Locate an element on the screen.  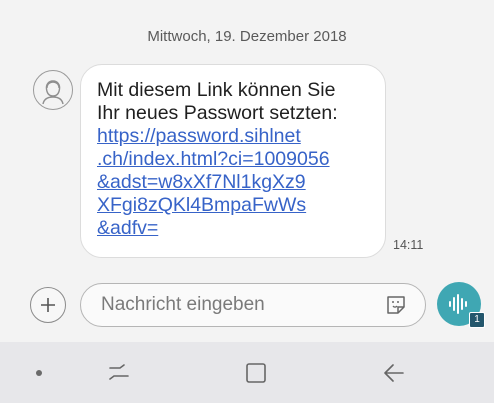
composer-bar: Nachricht eingeben 1 is located at coordinates (247, 306).